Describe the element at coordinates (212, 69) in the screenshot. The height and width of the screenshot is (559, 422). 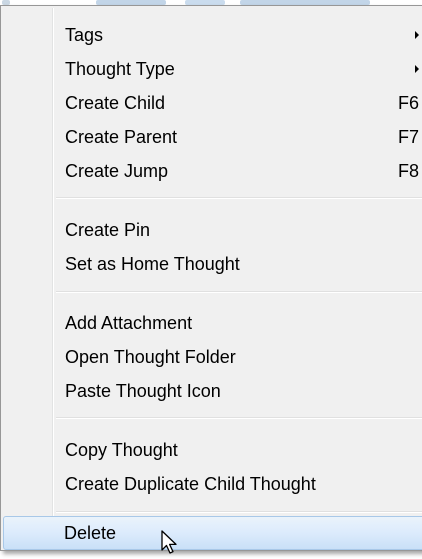
I see `menu-item-thought-type: Thought Type` at that location.